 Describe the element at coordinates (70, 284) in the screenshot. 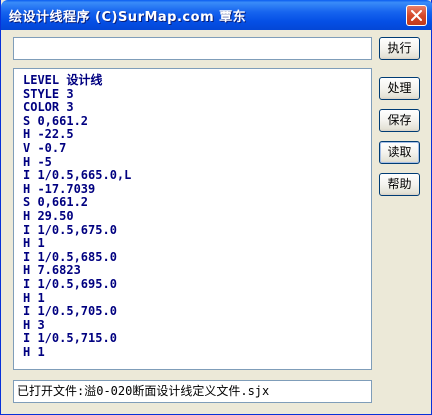

I see `content-line: I 1/0.5,695.0` at that location.